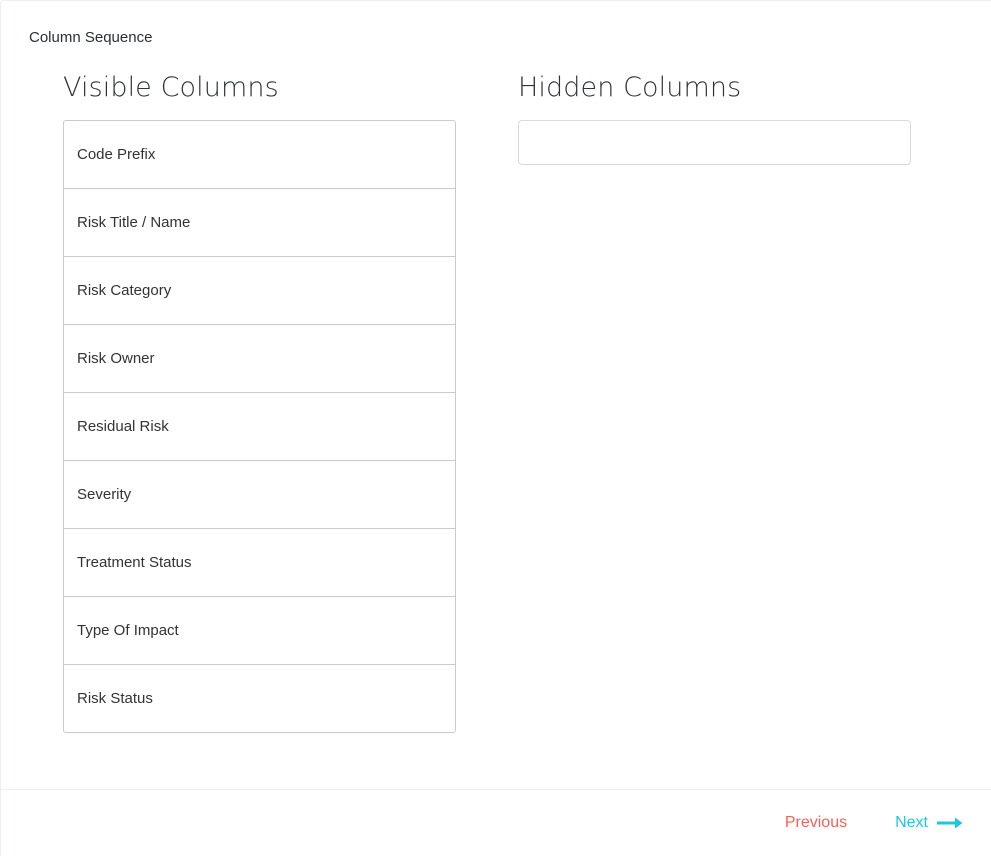 The height and width of the screenshot is (856, 991). I want to click on visible-columns-heading: Visible Columns, so click(171, 87).